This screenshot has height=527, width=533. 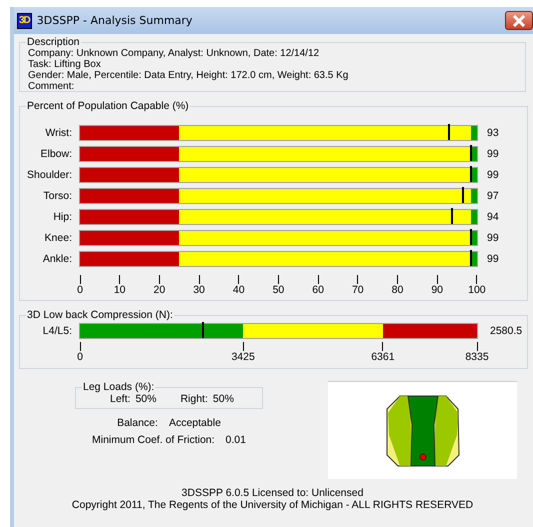 I want to click on axis-label: 8335, so click(x=477, y=357).